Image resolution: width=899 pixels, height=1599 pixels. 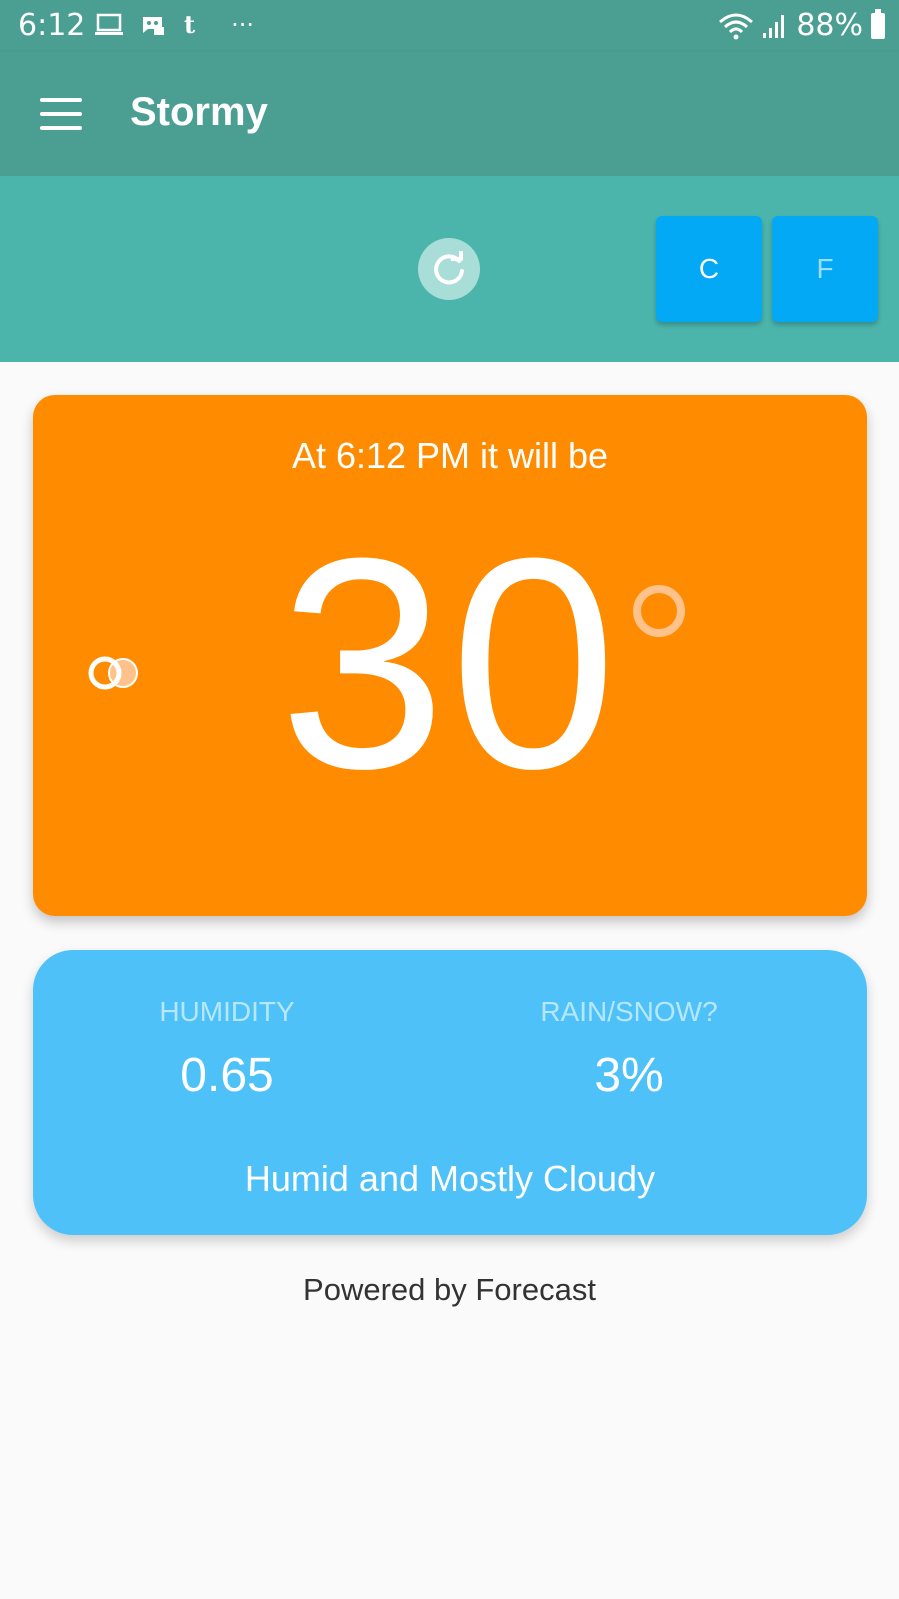 What do you see at coordinates (242, 24) in the screenshot?
I see `more-notifications: ···` at bounding box center [242, 24].